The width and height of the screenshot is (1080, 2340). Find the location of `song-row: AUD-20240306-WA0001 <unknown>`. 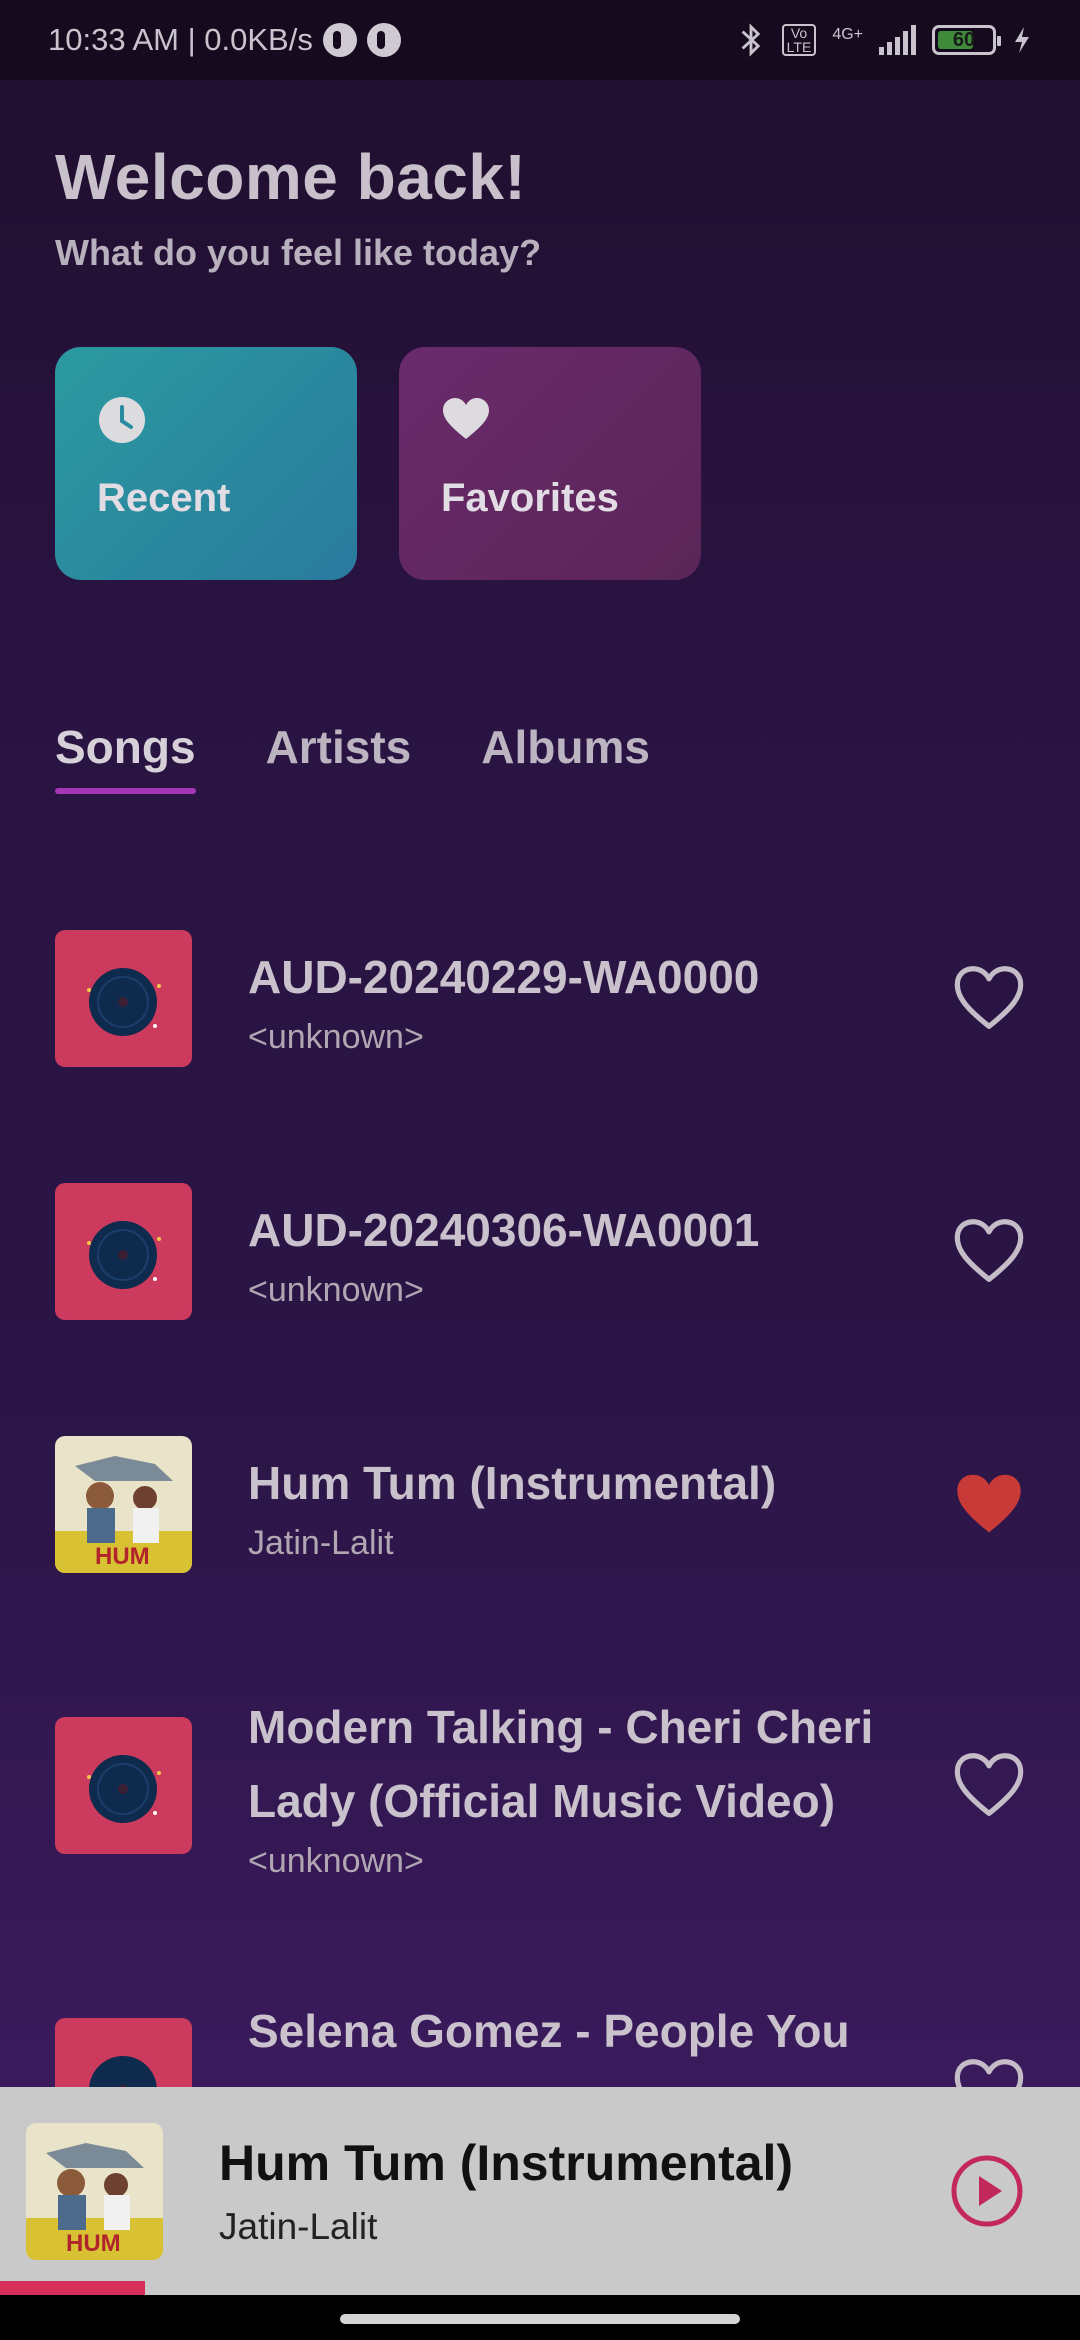

song-row: AUD-20240306-WA0001 <unknown> is located at coordinates (540, 1251).